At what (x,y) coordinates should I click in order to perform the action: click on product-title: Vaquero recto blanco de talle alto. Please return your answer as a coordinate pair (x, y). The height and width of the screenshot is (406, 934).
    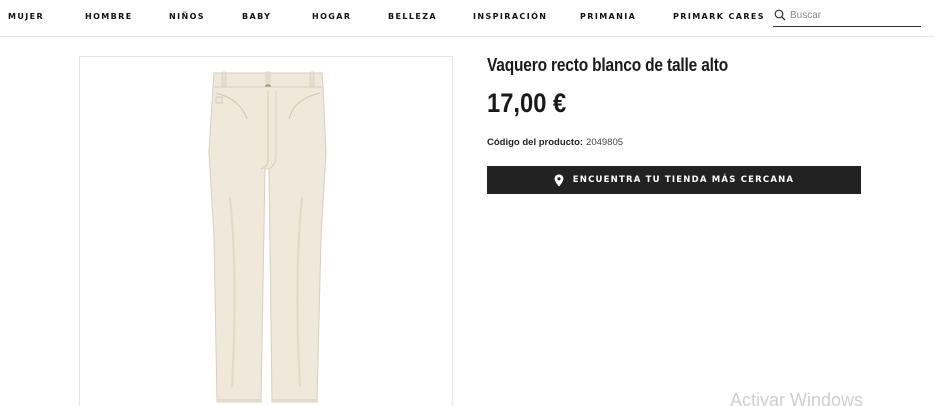
    Looking at the image, I should click on (608, 65).